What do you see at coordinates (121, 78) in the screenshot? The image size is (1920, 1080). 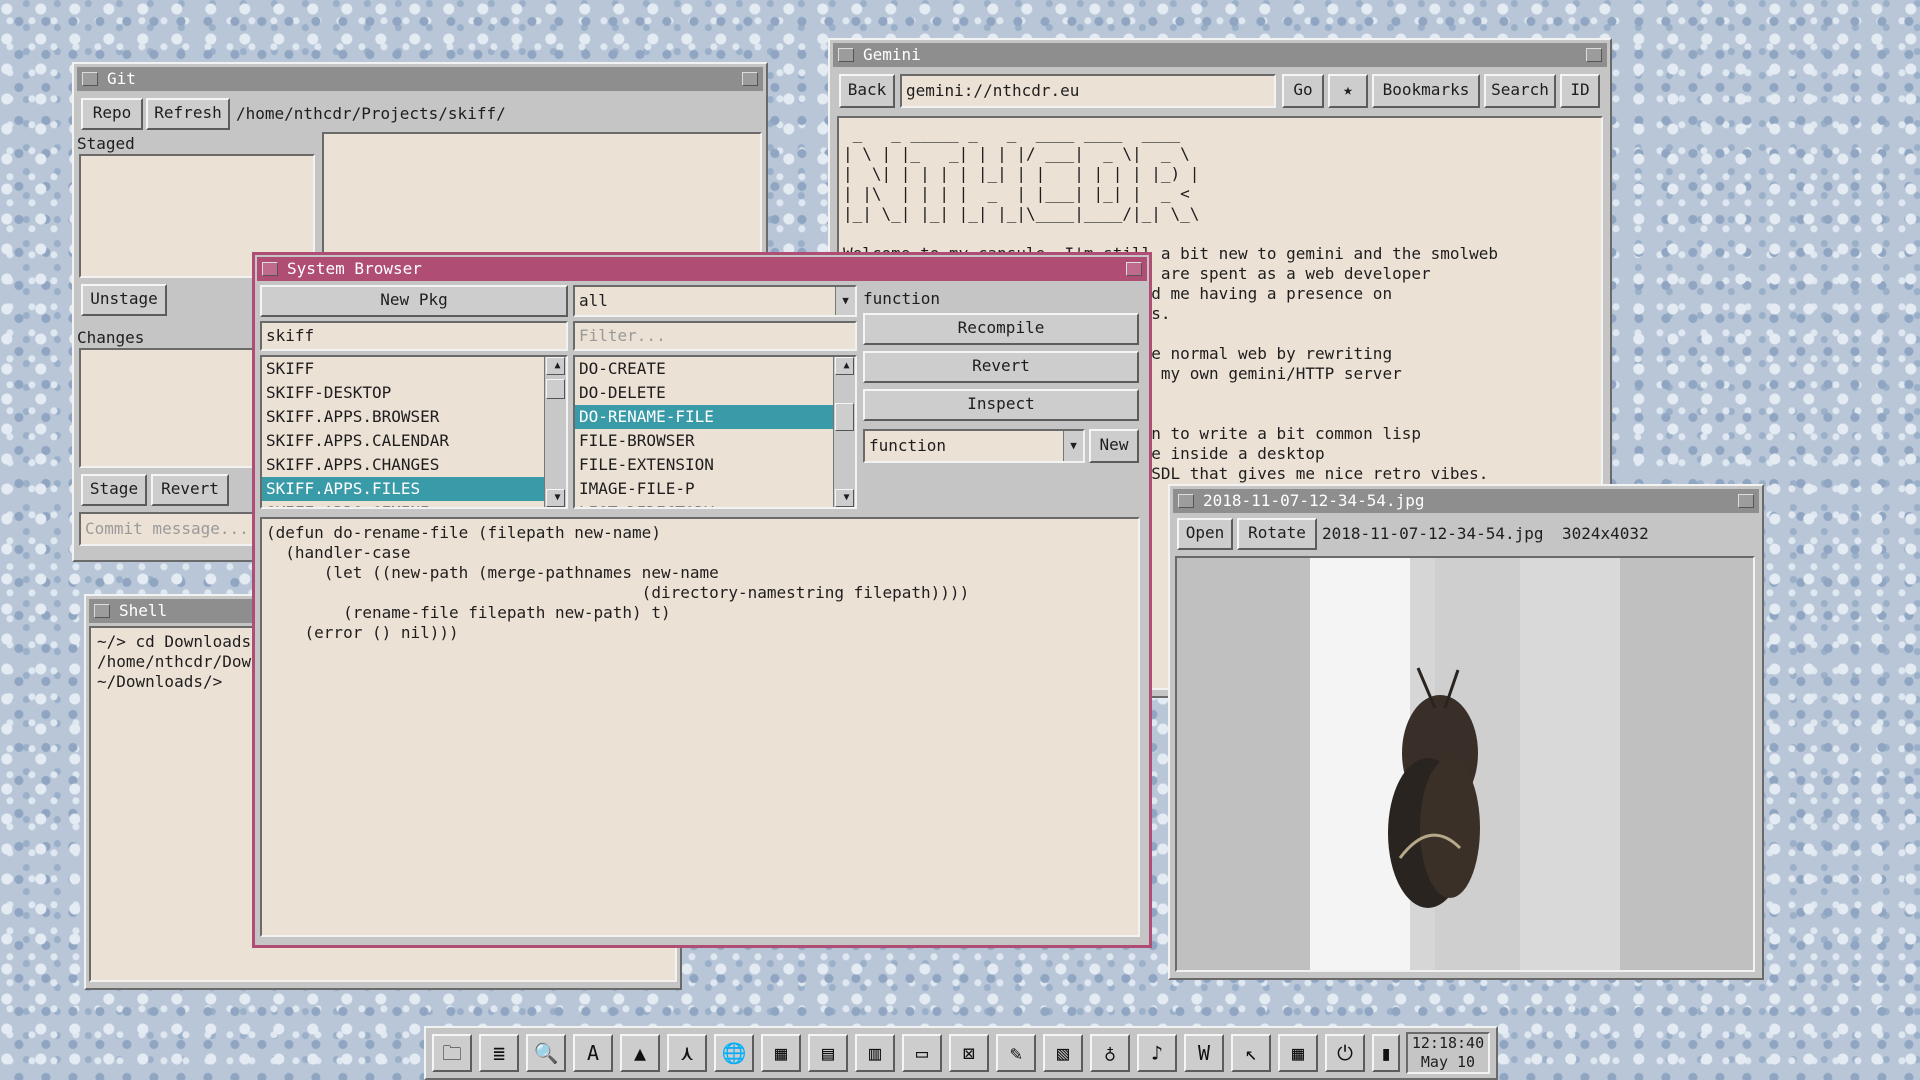 I see `git-title: Git` at bounding box center [121, 78].